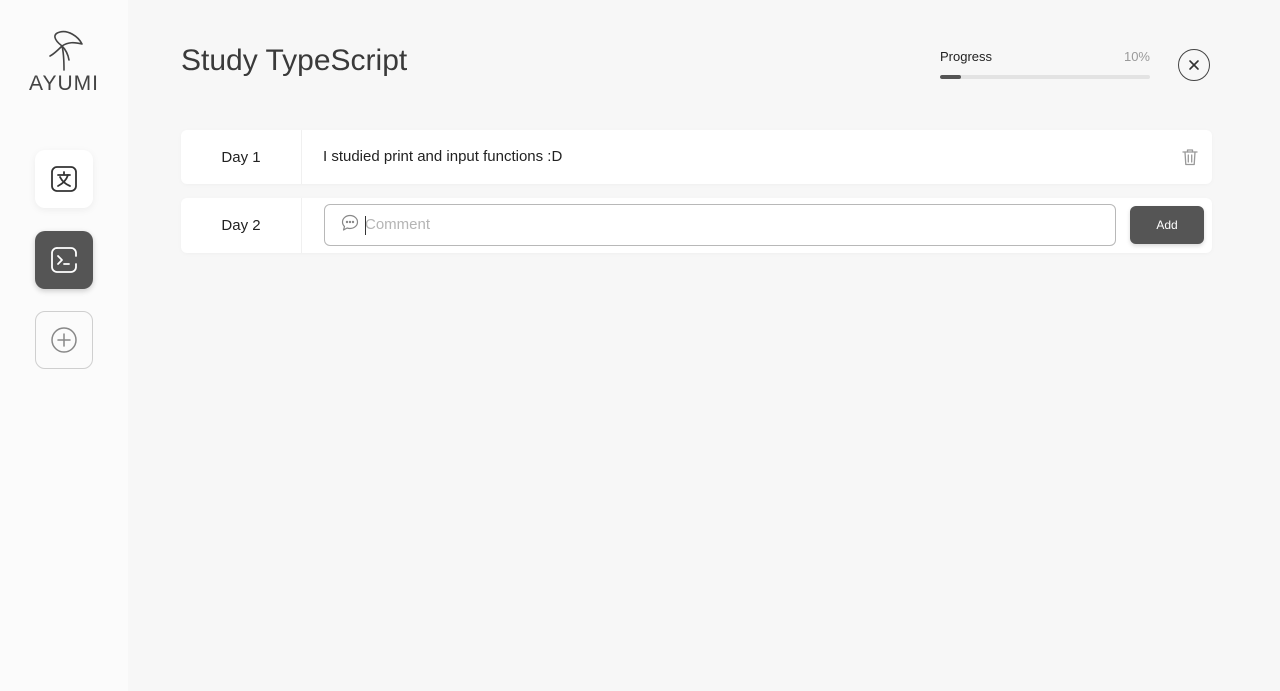 The width and height of the screenshot is (1280, 691). I want to click on sidebar: AYUMI, so click(64, 345).